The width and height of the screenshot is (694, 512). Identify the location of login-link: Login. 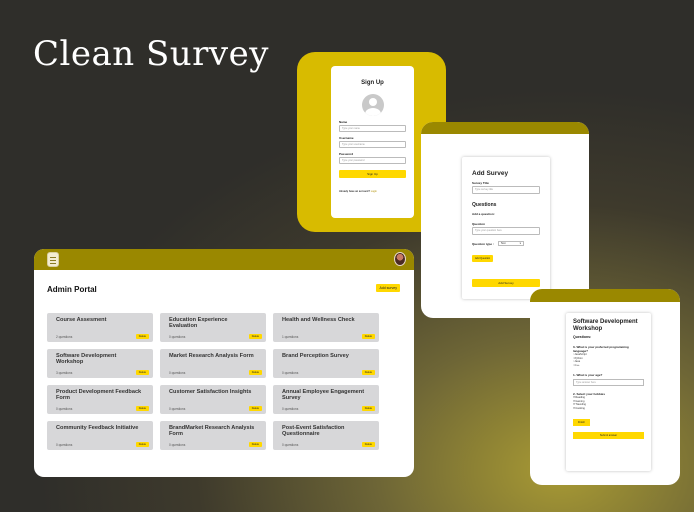
(374, 191).